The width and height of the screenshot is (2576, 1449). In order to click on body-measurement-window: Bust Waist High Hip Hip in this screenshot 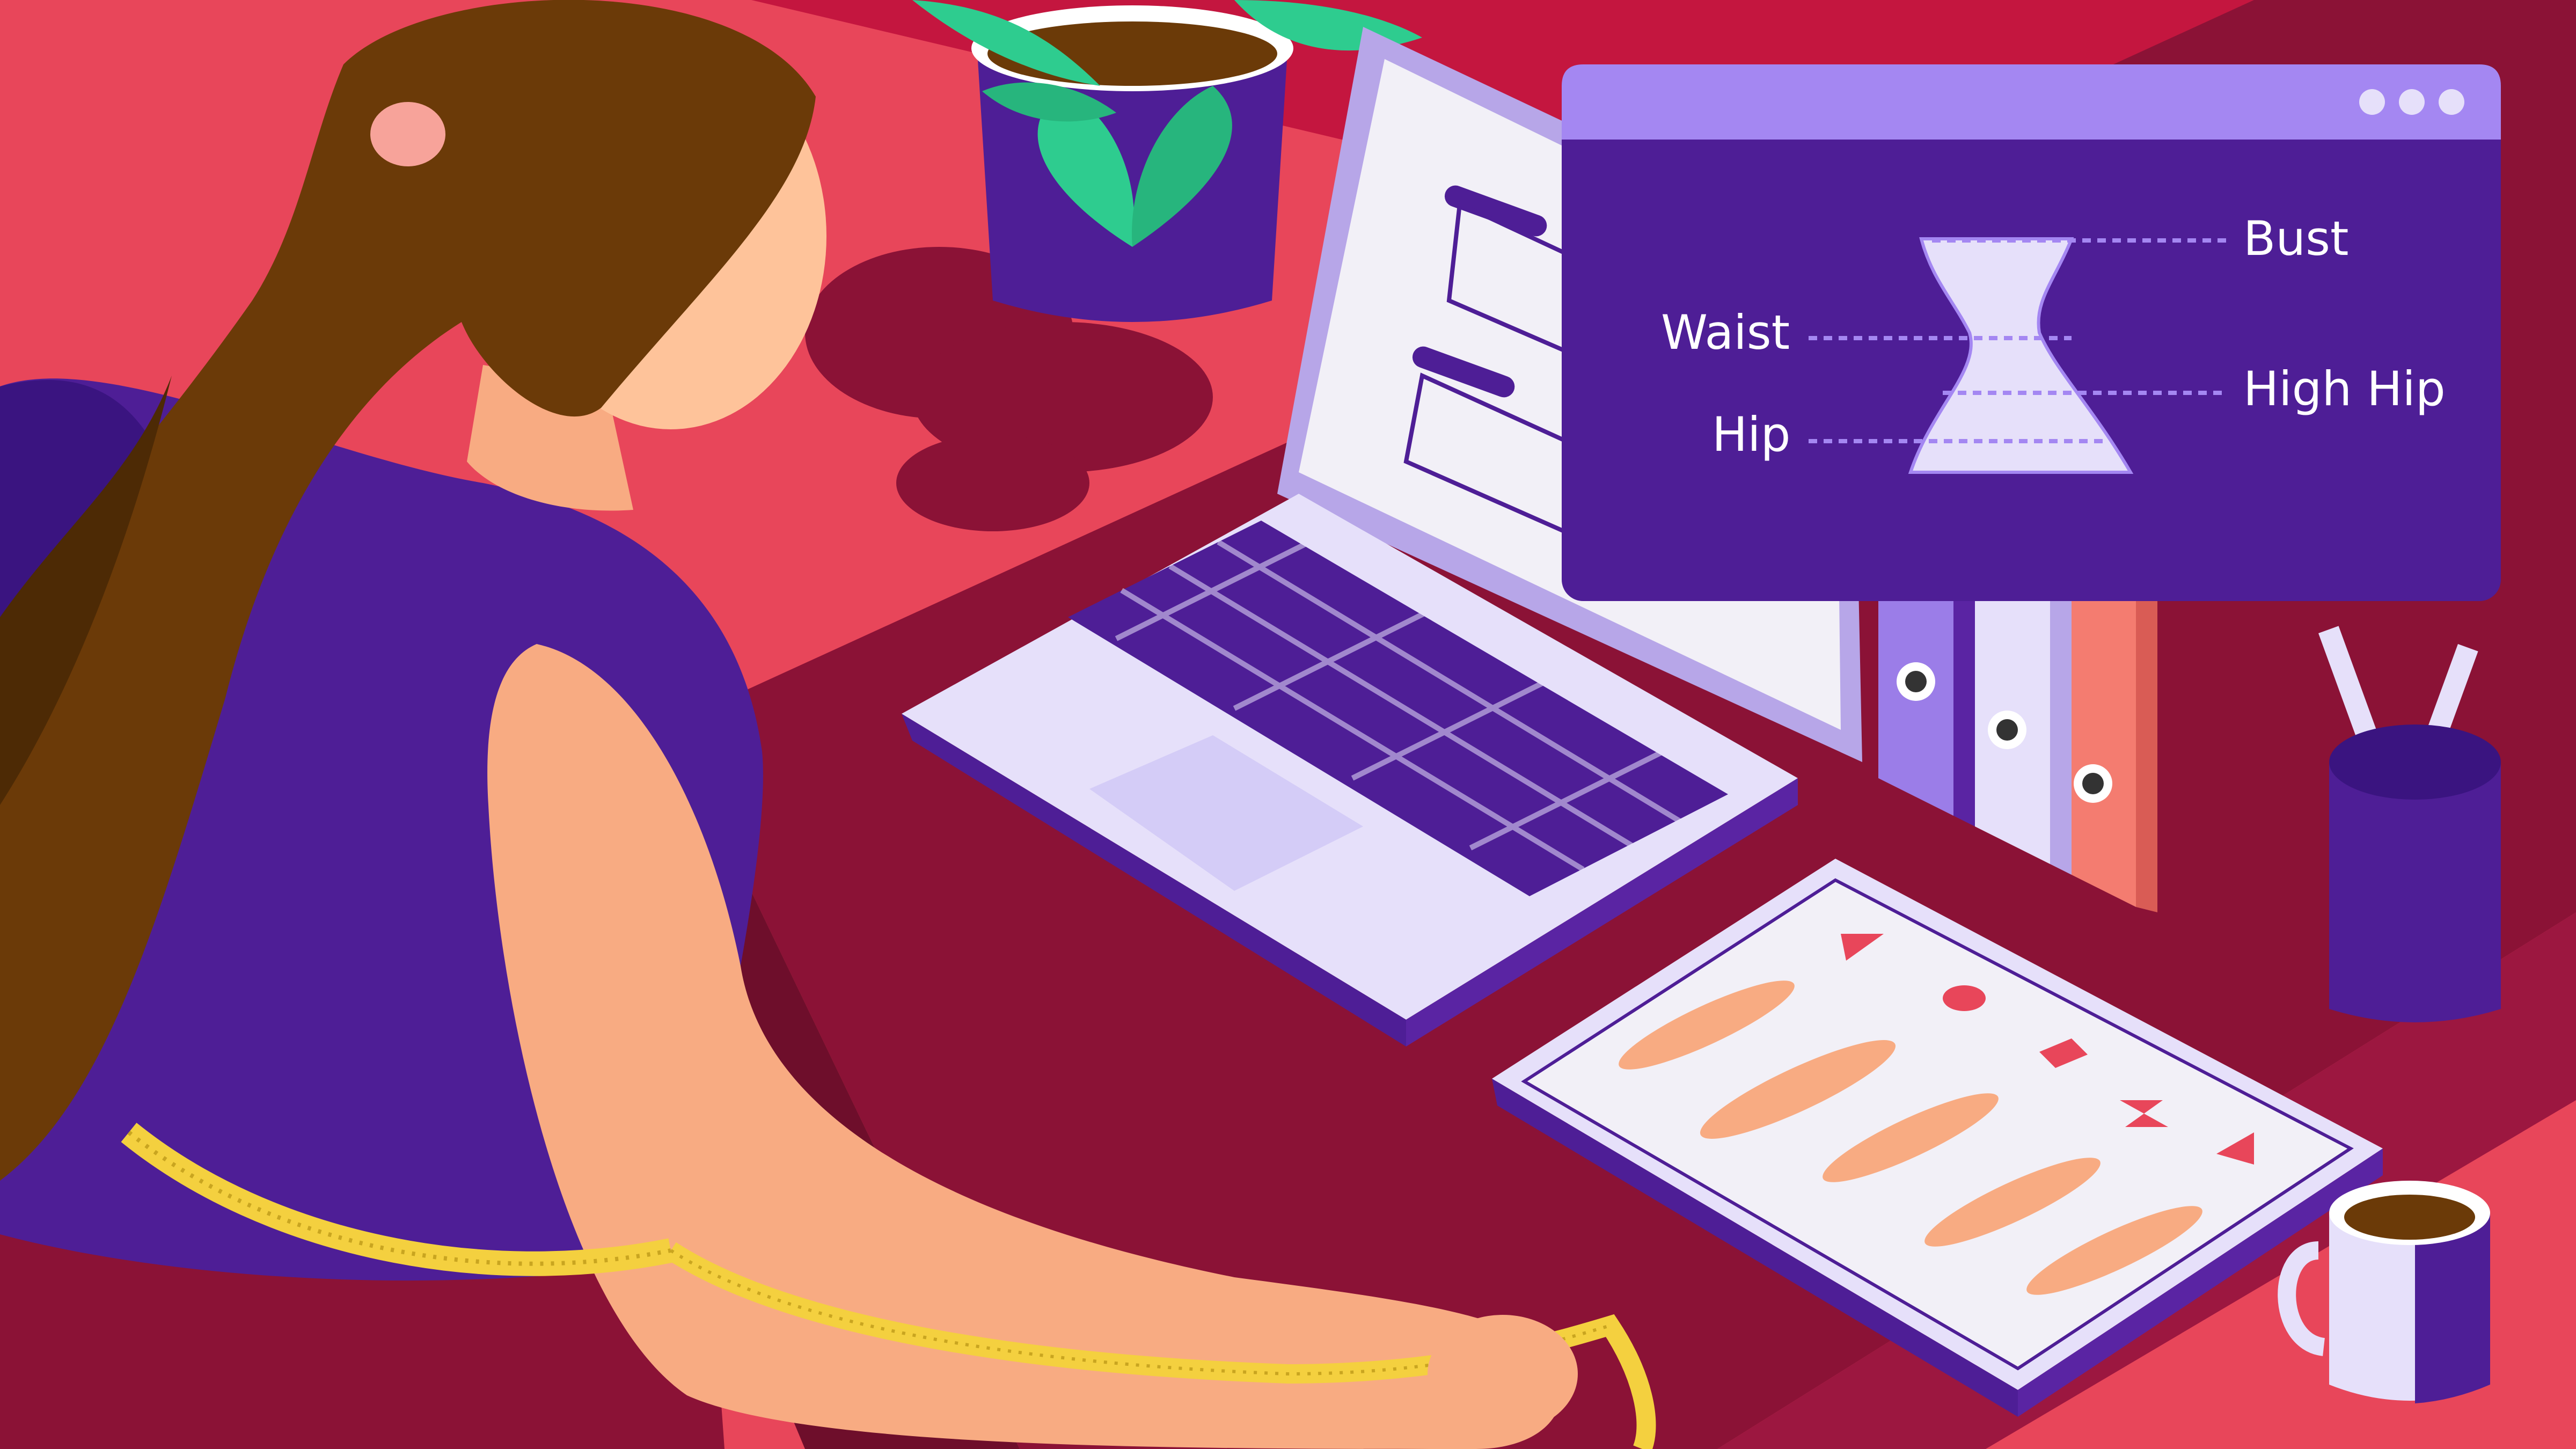, I will do `click(2031, 332)`.